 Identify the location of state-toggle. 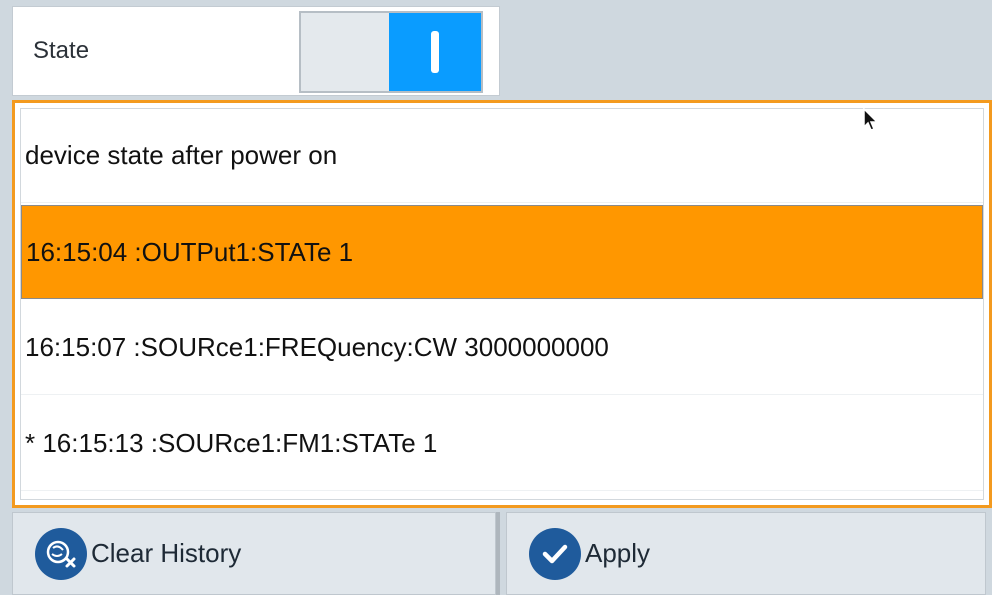
(391, 52).